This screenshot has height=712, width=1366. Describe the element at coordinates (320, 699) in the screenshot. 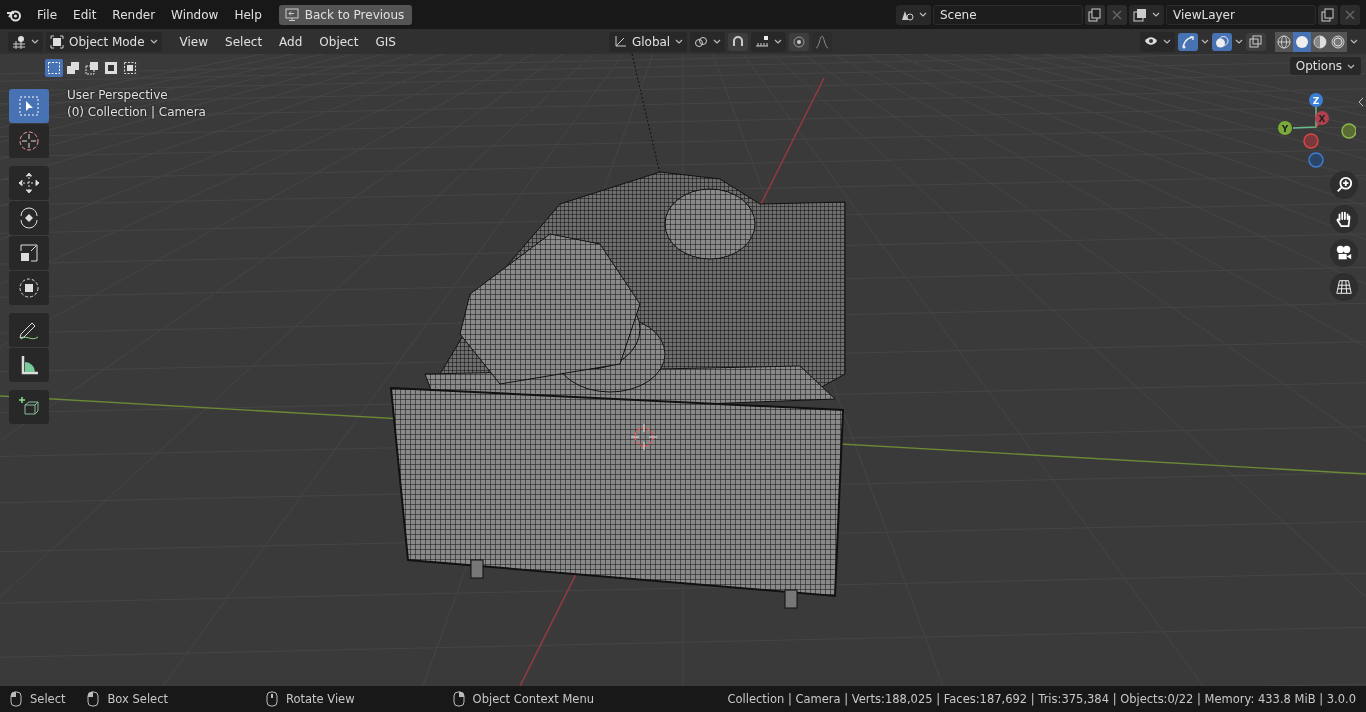

I see `shortcut-hint: Rotate View` at that location.